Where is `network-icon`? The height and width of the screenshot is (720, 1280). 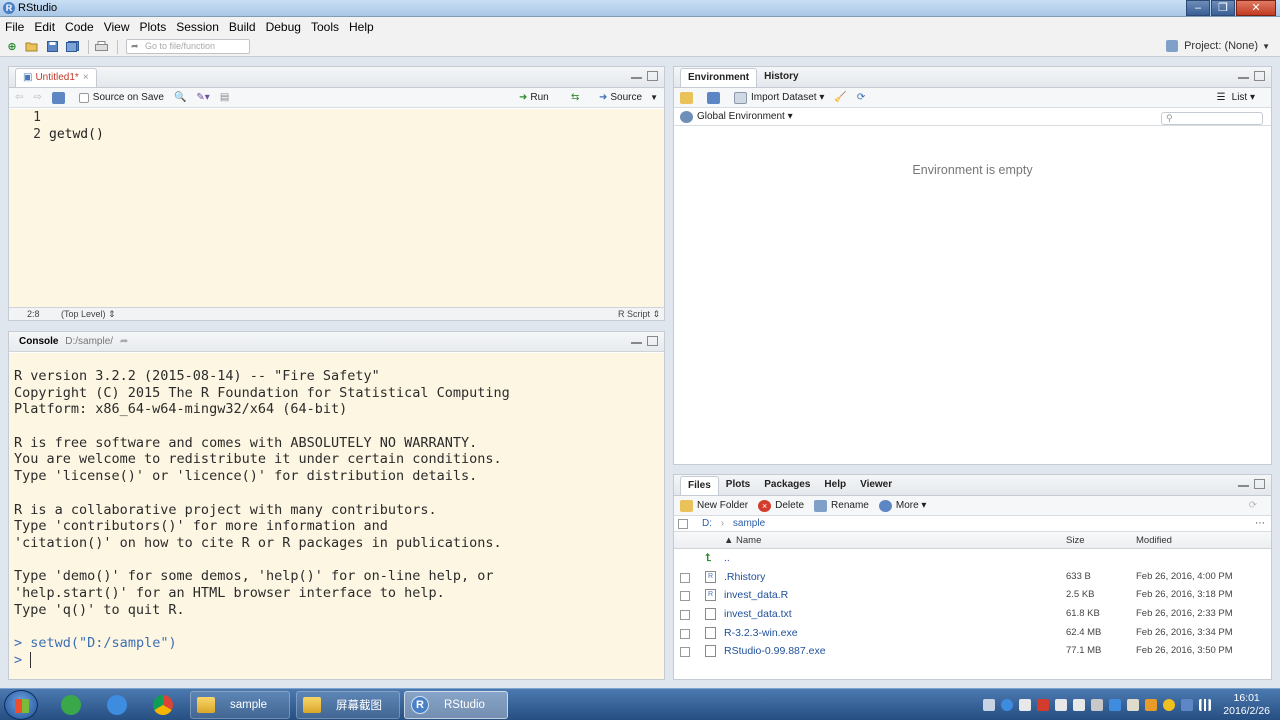
network-icon is located at coordinates (1187, 705).